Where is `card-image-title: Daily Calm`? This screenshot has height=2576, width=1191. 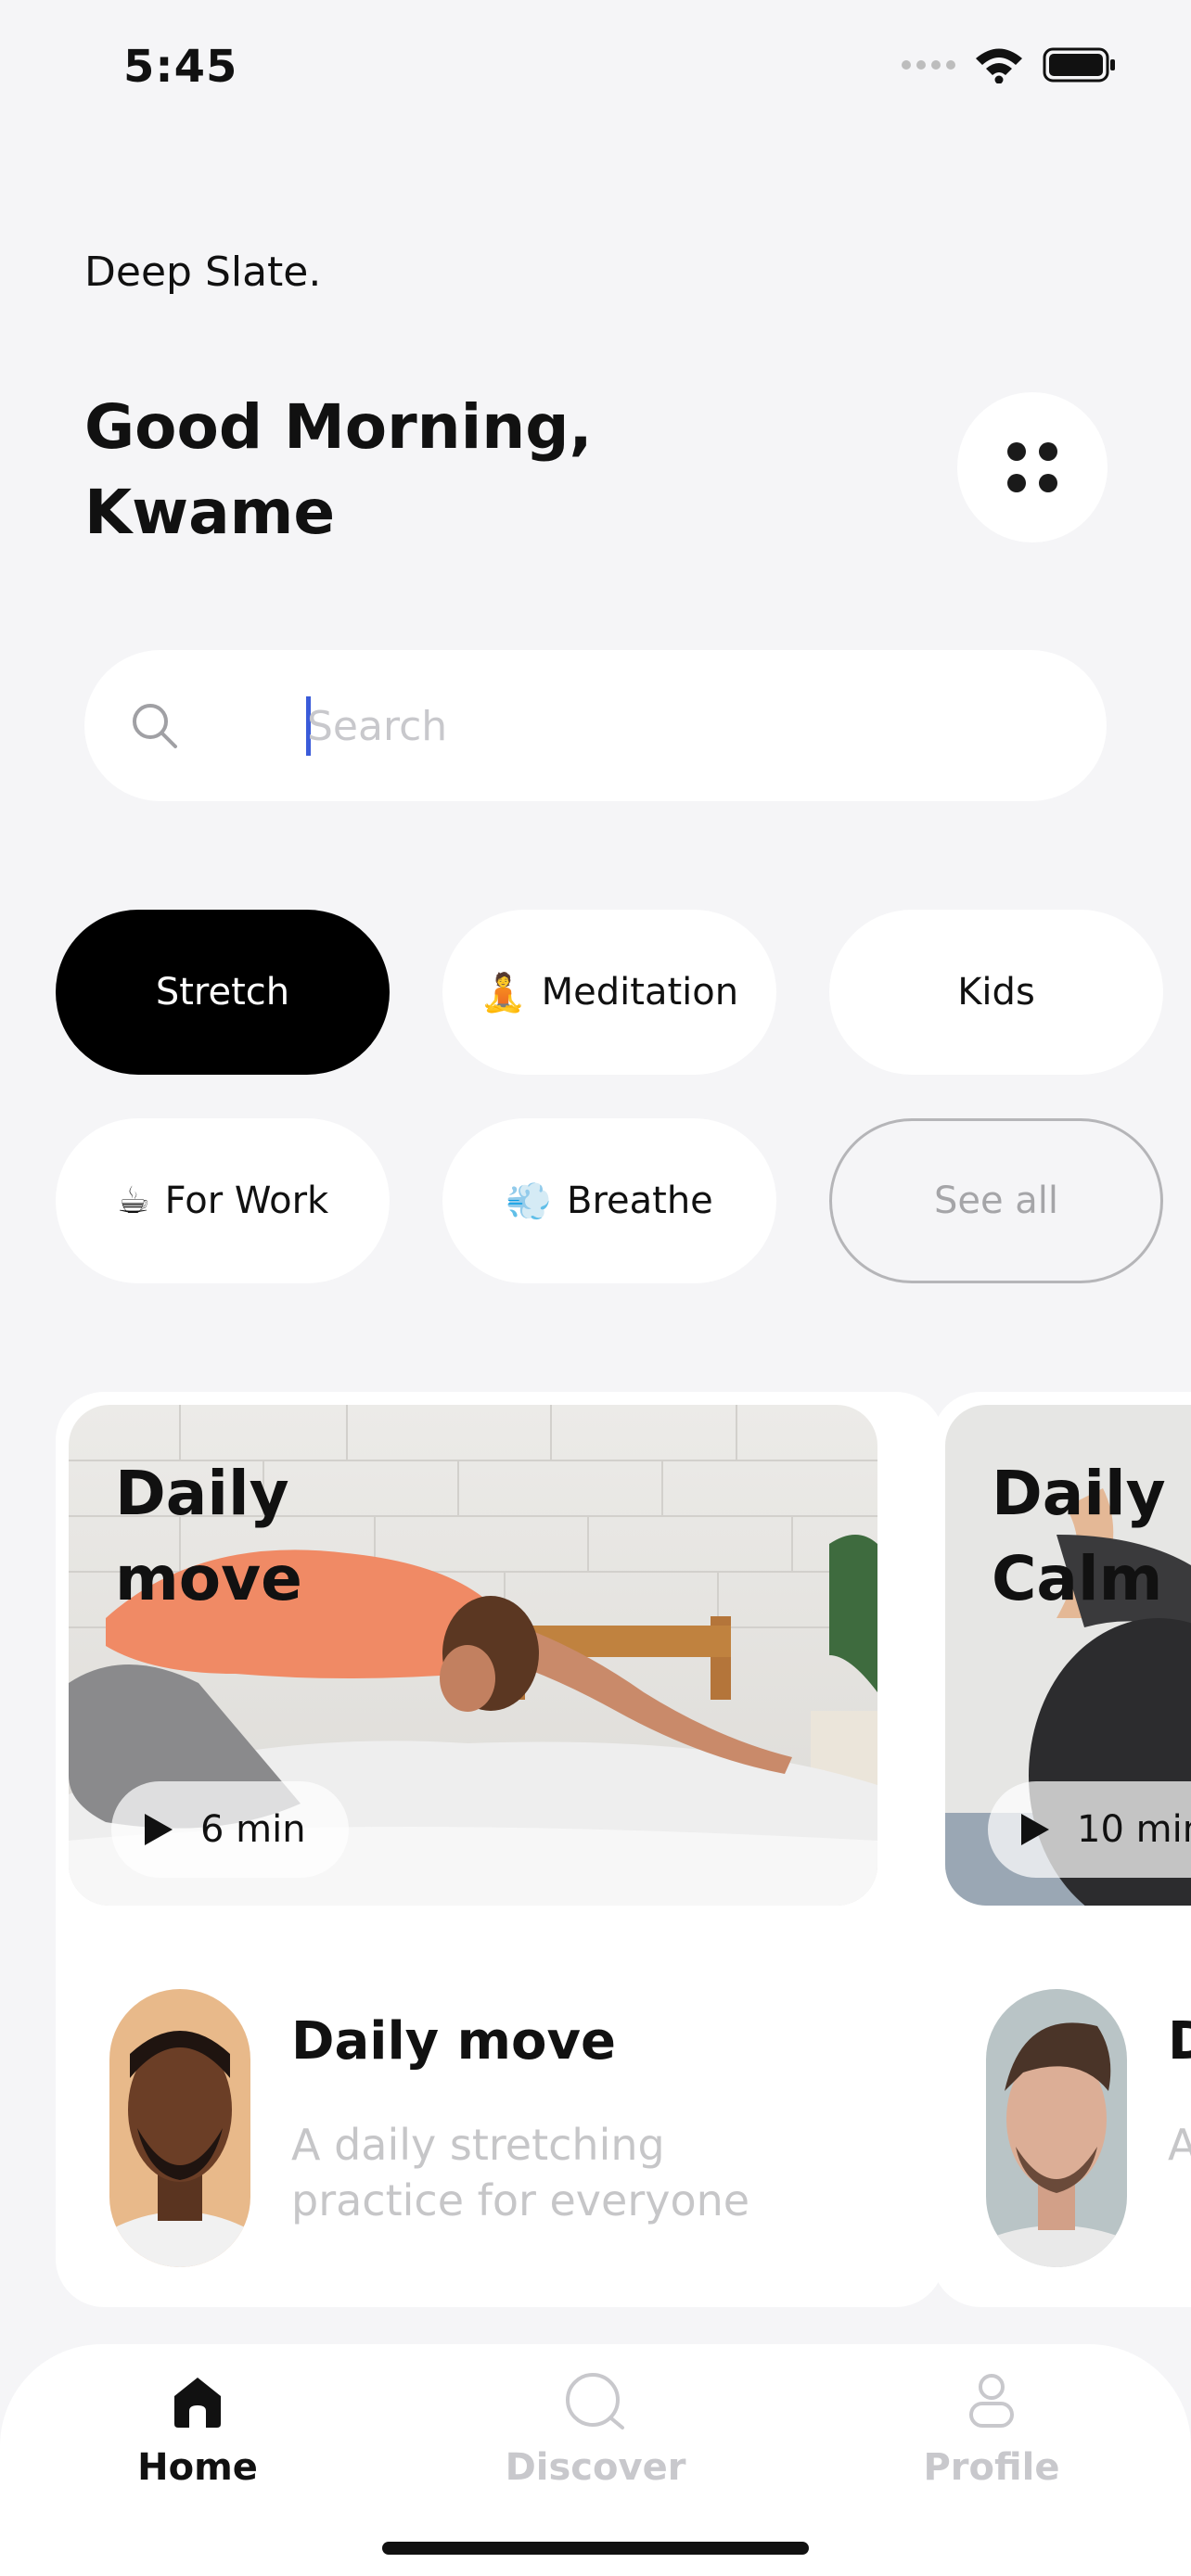
card-image-title: Daily Calm is located at coordinates (1091, 1537).